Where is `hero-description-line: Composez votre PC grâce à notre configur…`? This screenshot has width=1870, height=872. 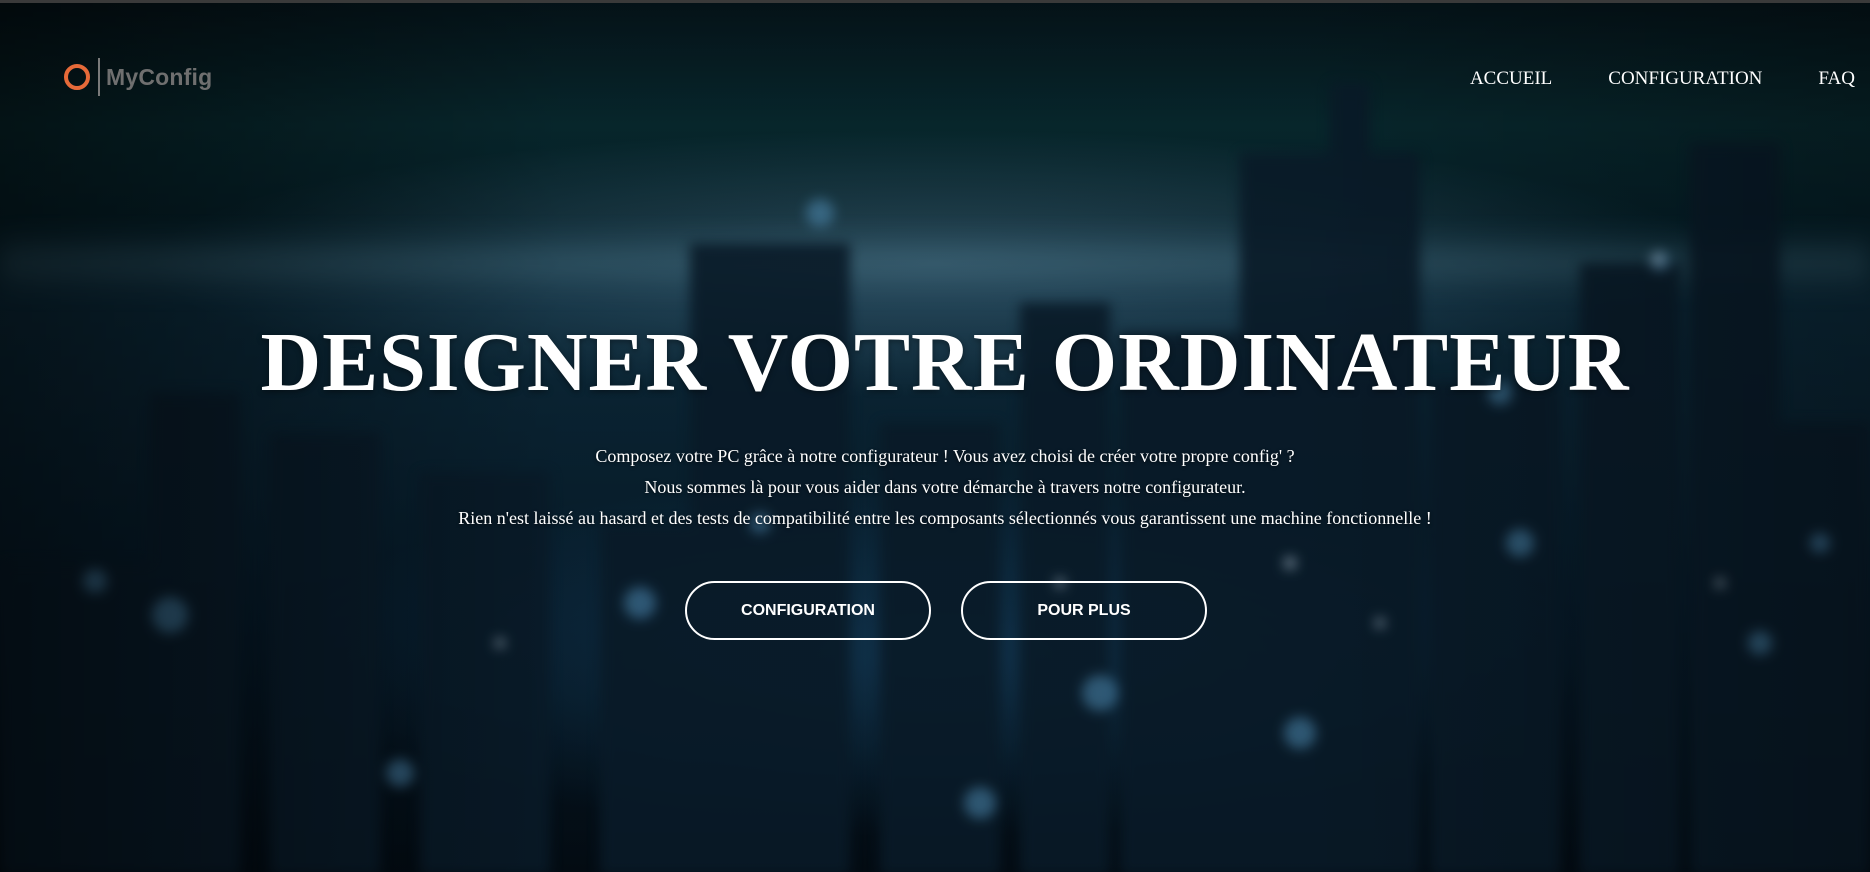 hero-description-line: Composez votre PC grâce à notre configur… is located at coordinates (945, 456).